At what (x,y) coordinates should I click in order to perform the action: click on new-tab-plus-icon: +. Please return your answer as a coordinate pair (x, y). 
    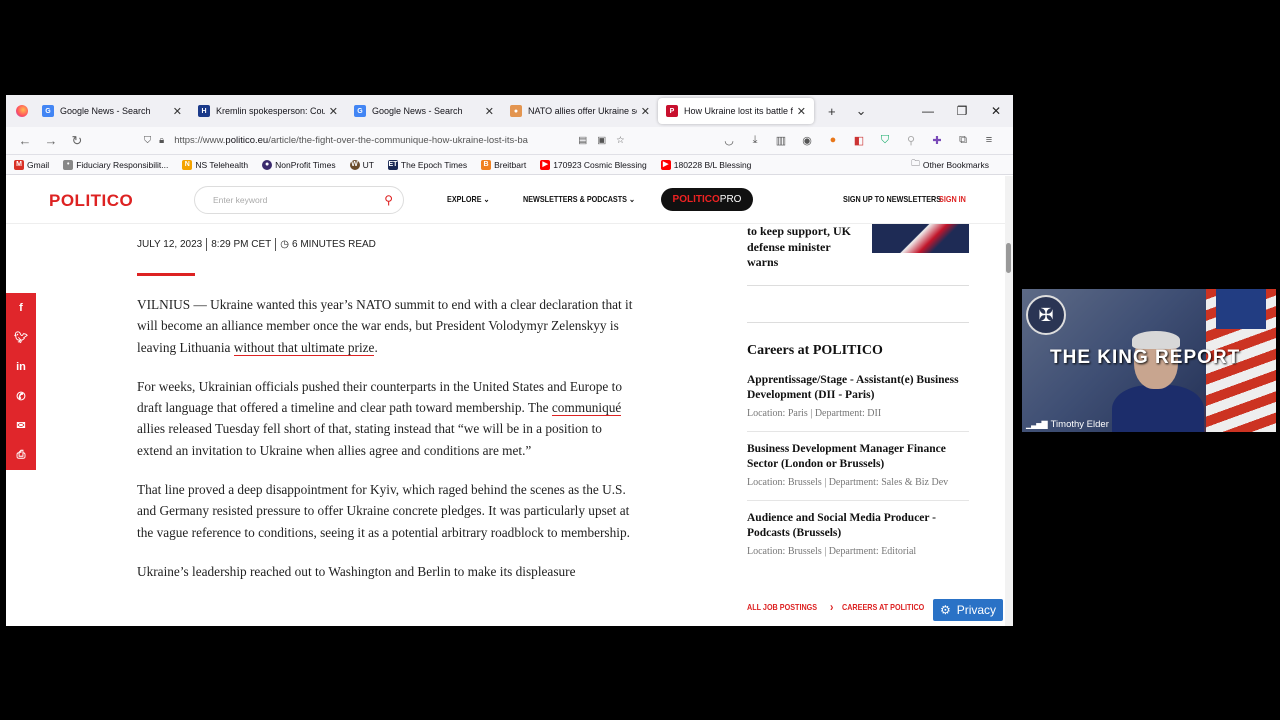
    Looking at the image, I should click on (832, 111).